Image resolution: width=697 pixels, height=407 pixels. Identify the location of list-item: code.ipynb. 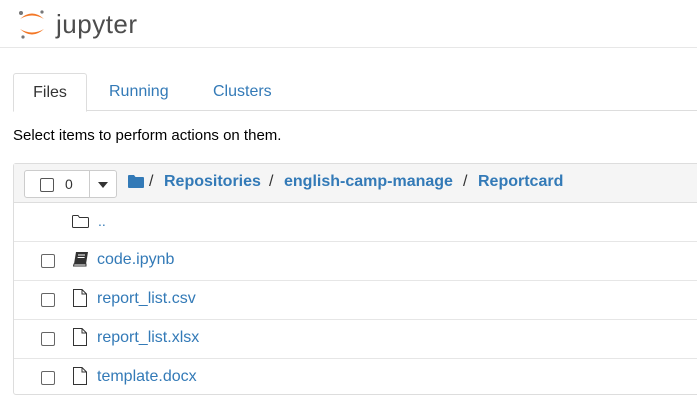
(355, 261).